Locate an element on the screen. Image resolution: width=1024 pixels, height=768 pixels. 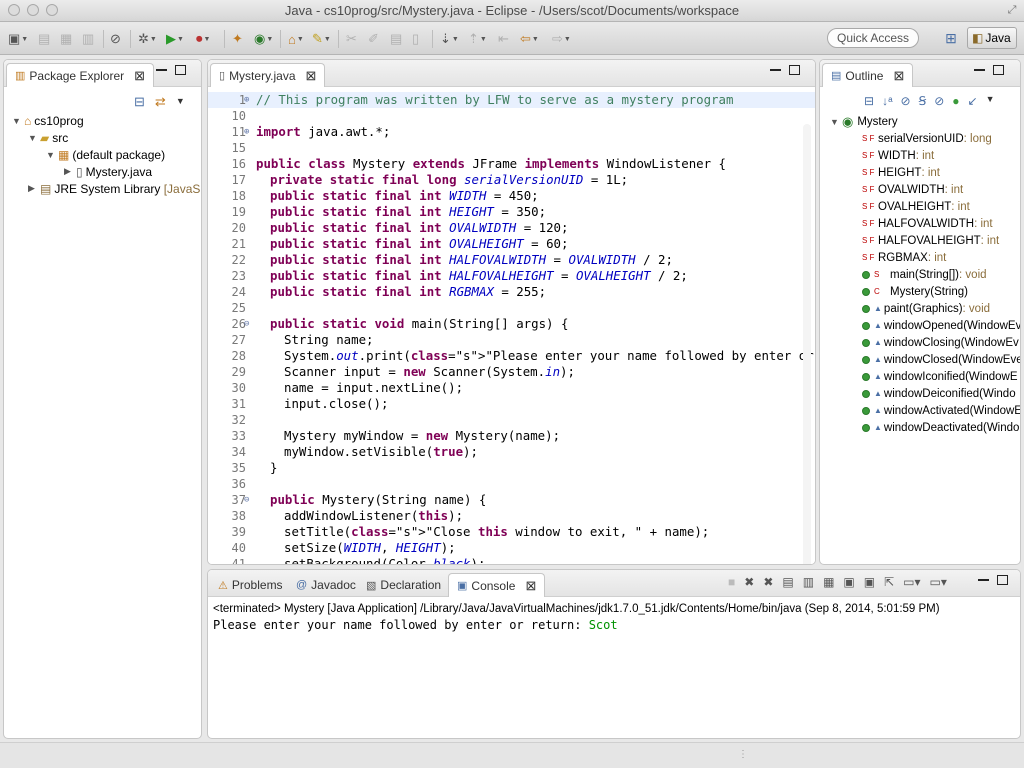
pin-console-icon: ⇱ is located at coordinates (889, 582).